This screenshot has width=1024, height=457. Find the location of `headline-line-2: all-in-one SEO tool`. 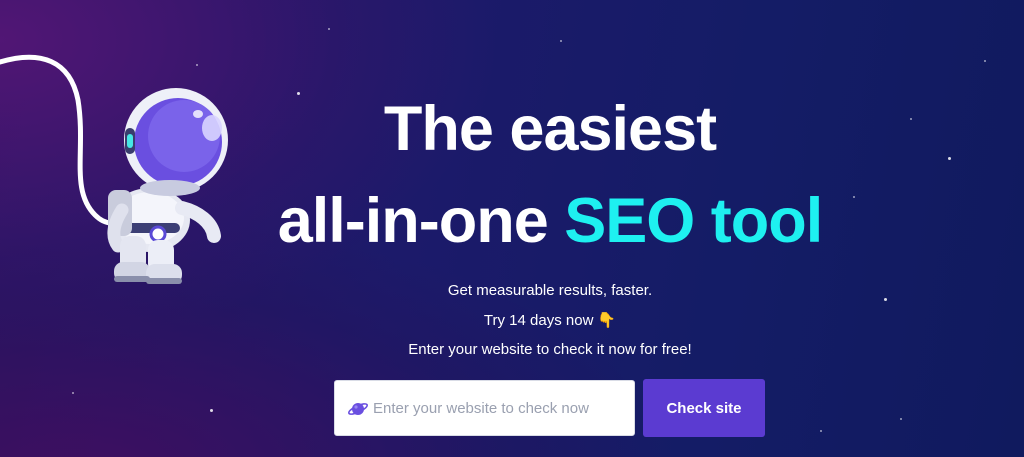

headline-line-2: all-in-one SEO tool is located at coordinates (531, 221).